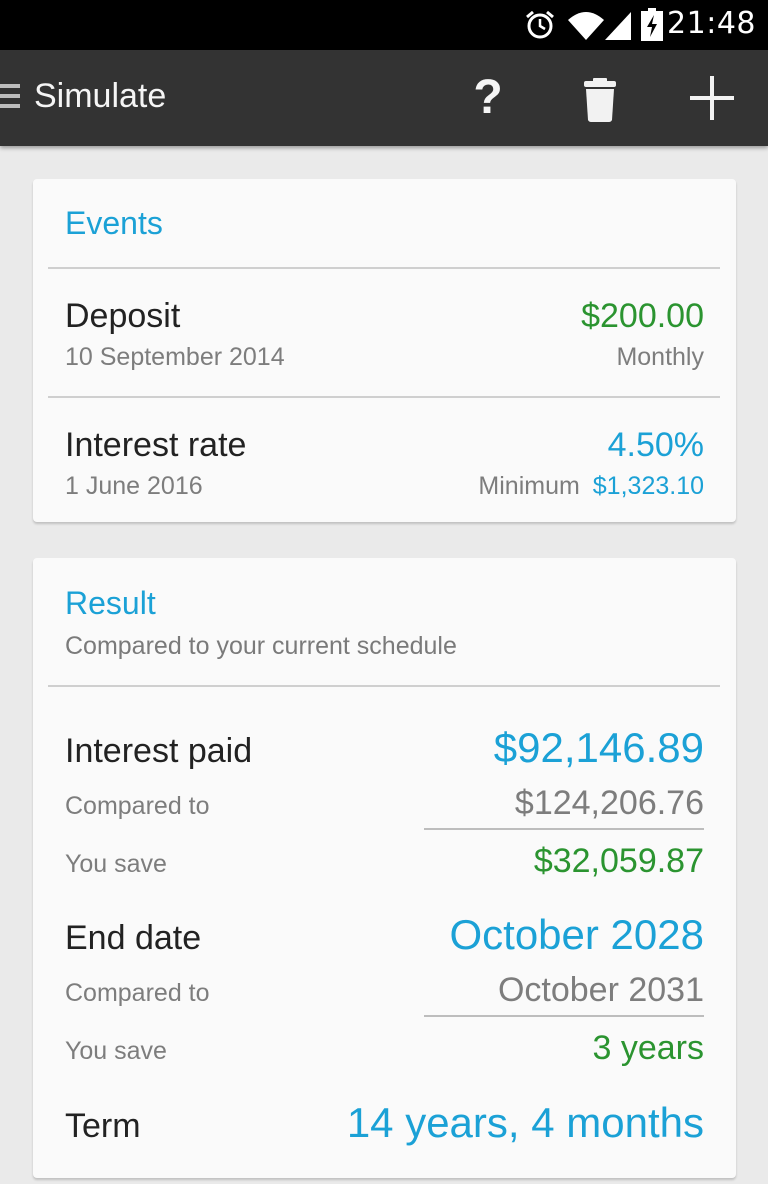 Image resolution: width=768 pixels, height=1184 pixels. Describe the element at coordinates (137, 806) in the screenshot. I see `interest-compared-label: Compared to` at that location.